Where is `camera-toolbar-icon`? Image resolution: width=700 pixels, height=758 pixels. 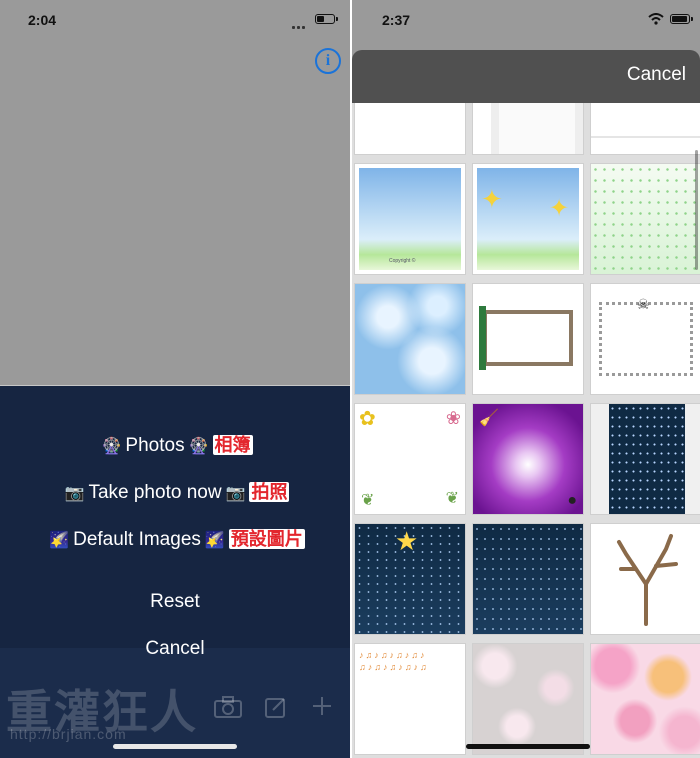
camera-toolbar-icon is located at coordinates (228, 710).